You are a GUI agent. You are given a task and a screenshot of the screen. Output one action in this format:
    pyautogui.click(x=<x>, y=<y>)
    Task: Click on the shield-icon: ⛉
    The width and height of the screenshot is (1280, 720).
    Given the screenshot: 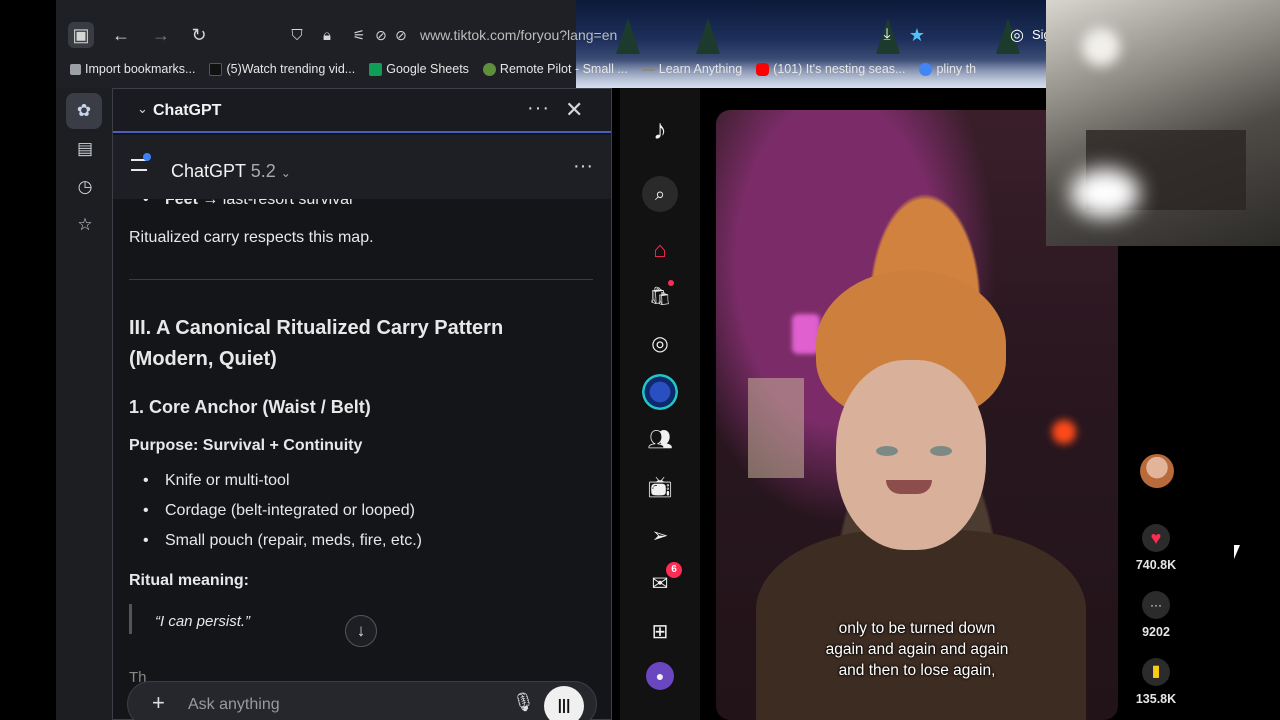 What is the action you would take?
    pyautogui.click(x=297, y=35)
    